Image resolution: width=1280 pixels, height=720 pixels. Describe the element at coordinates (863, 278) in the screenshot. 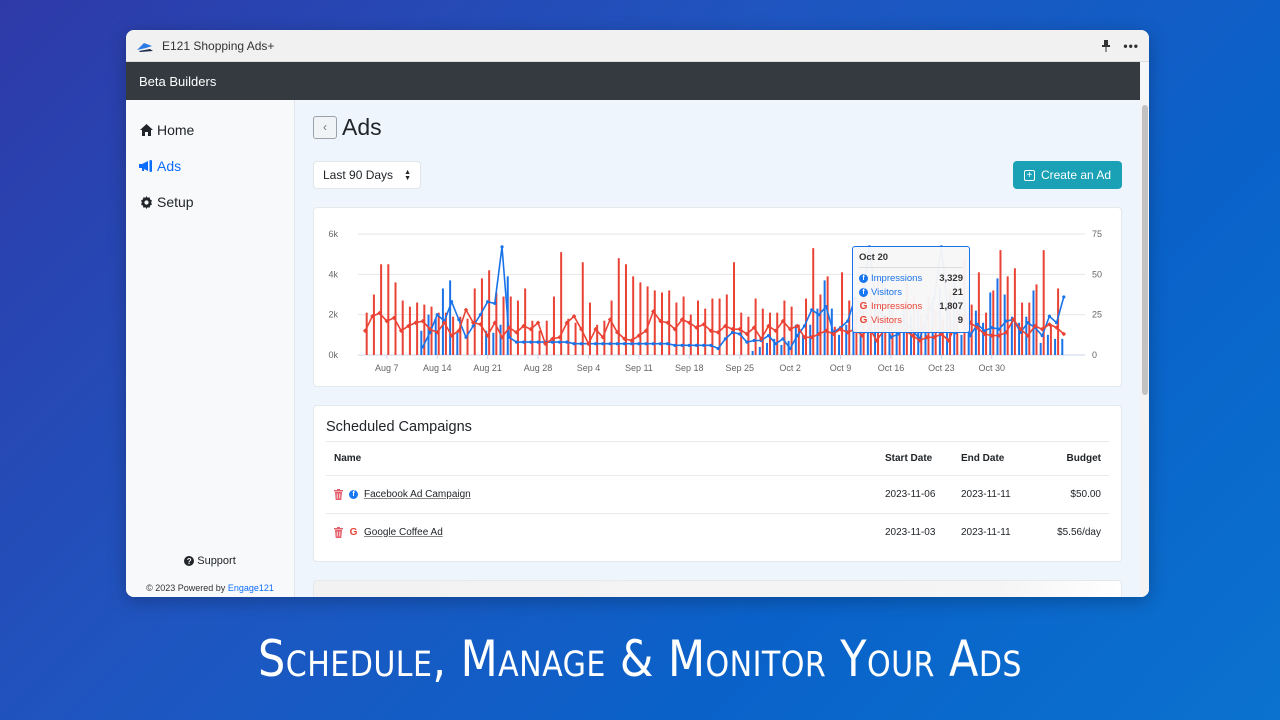

I see `facebook-icon: f` at that location.